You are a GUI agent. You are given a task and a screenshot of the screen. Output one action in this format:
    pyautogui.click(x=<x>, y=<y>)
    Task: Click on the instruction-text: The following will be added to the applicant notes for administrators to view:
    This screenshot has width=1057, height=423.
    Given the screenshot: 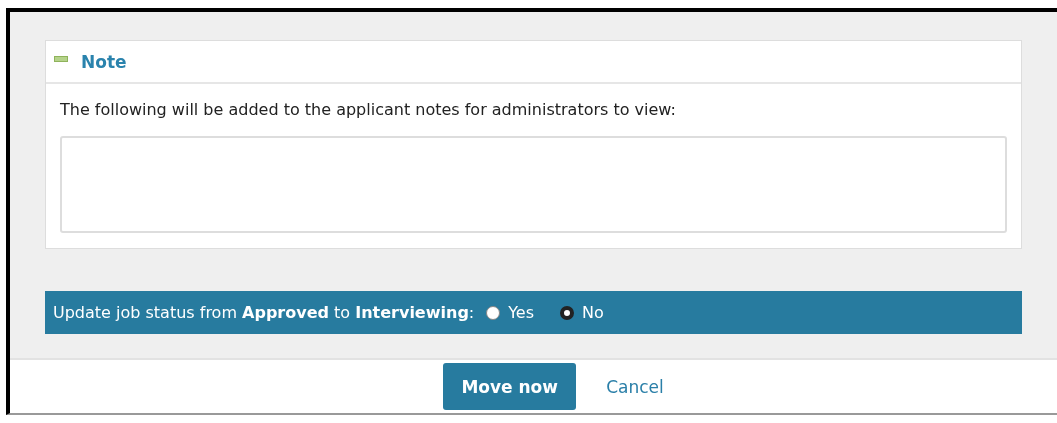 What is the action you would take?
    pyautogui.click(x=368, y=109)
    